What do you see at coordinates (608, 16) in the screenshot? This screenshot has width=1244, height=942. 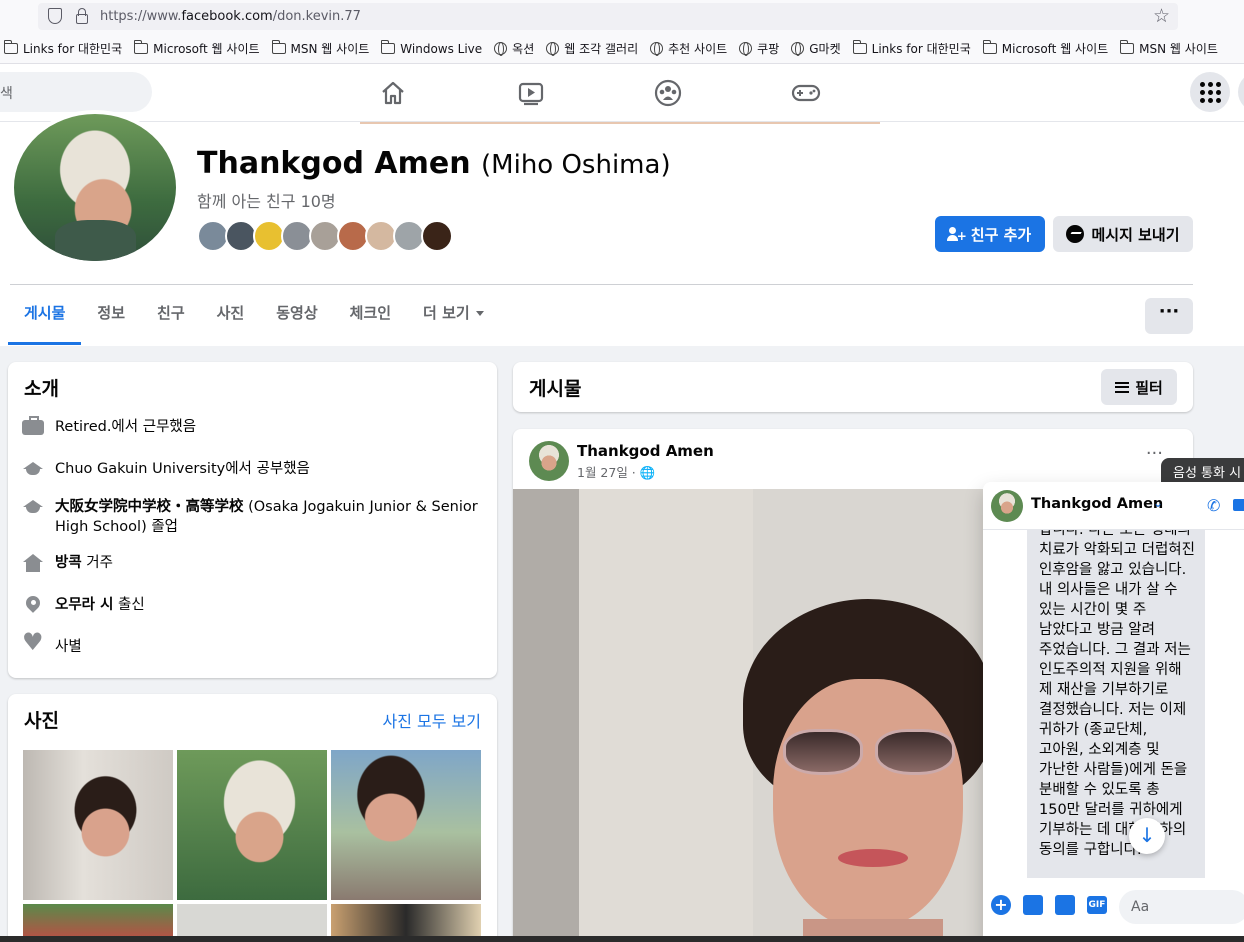 I see `address-bar: https://www.facebook.com/don.kevin.77 ☆` at bounding box center [608, 16].